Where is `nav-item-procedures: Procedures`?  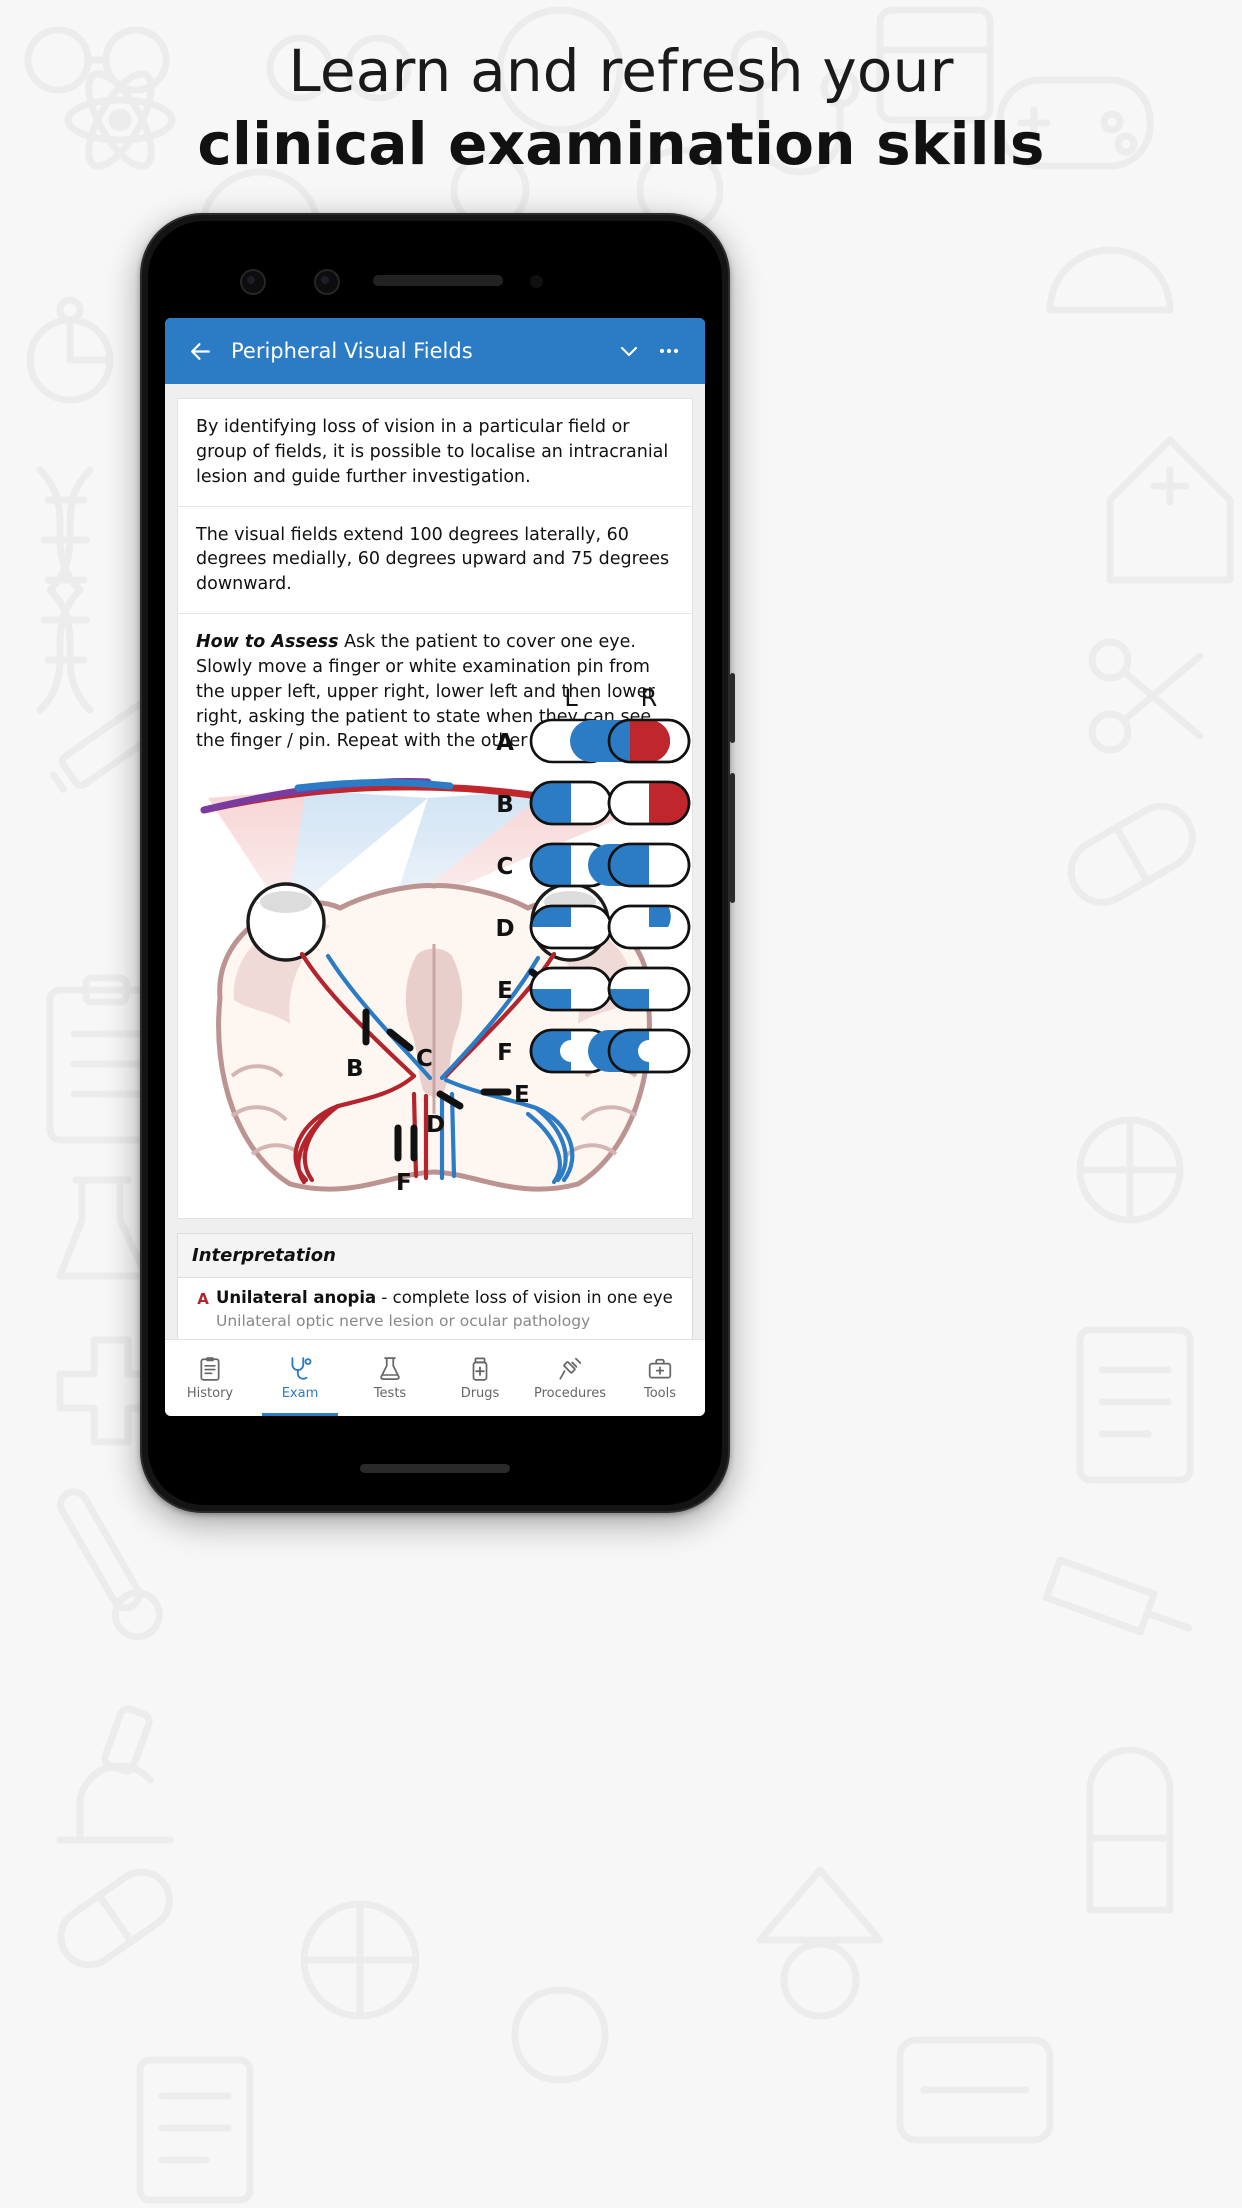 nav-item-procedures: Procedures is located at coordinates (570, 1378).